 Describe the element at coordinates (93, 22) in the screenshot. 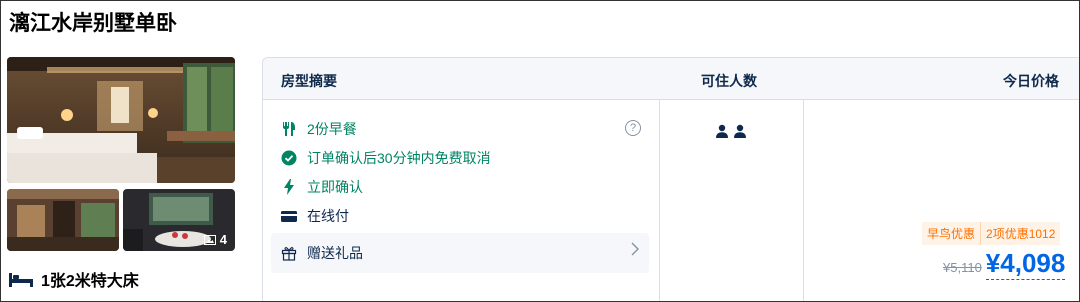

I see `room-title: 漓江水岸别墅单卧` at that location.